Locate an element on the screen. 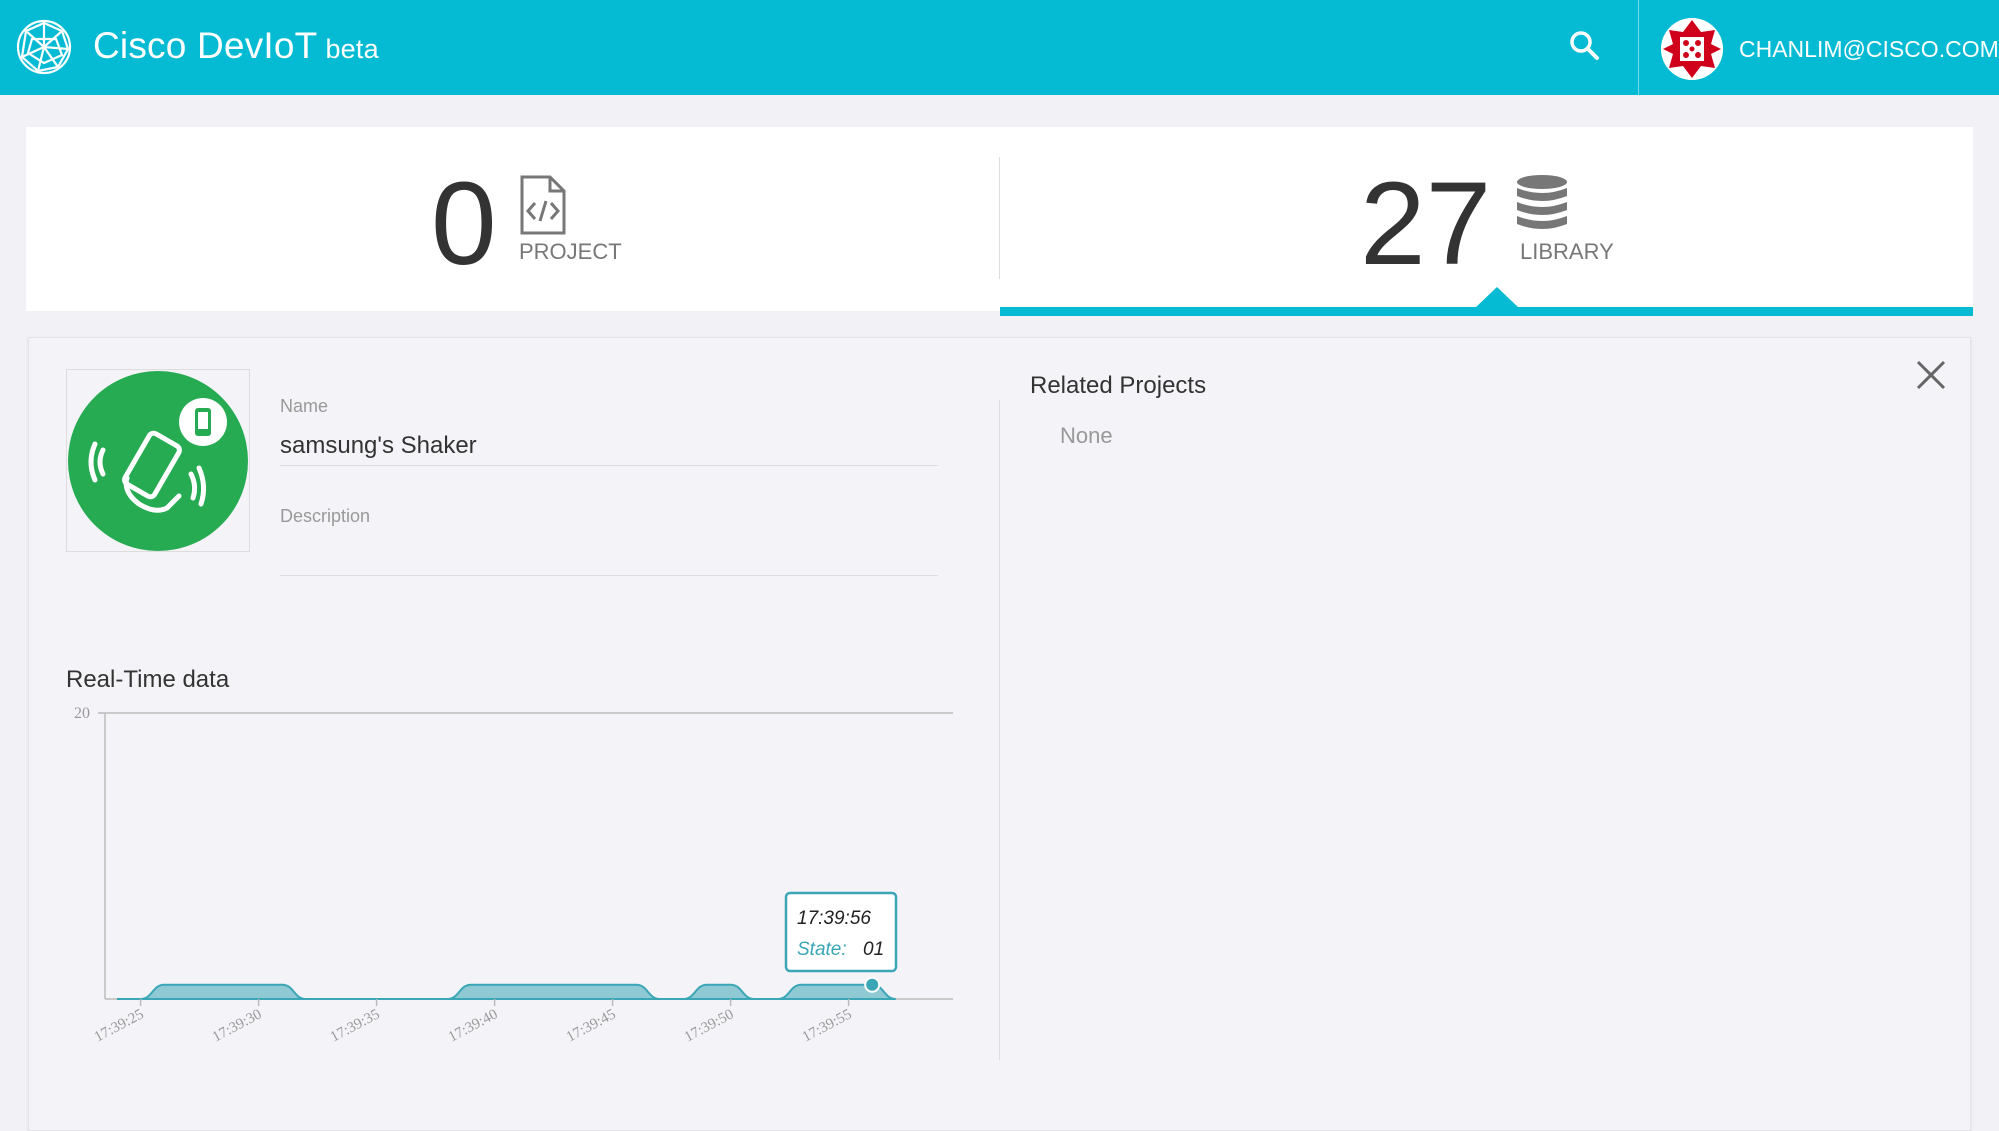 This screenshot has height=1131, width=1999. shaking-phone-icon is located at coordinates (158, 461).